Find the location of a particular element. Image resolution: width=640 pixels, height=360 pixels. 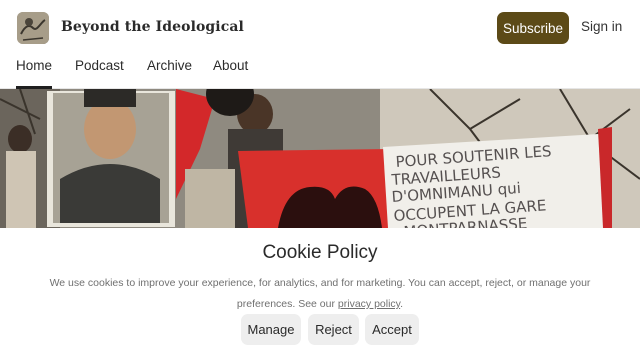

accept-button: Accept is located at coordinates (392, 329).